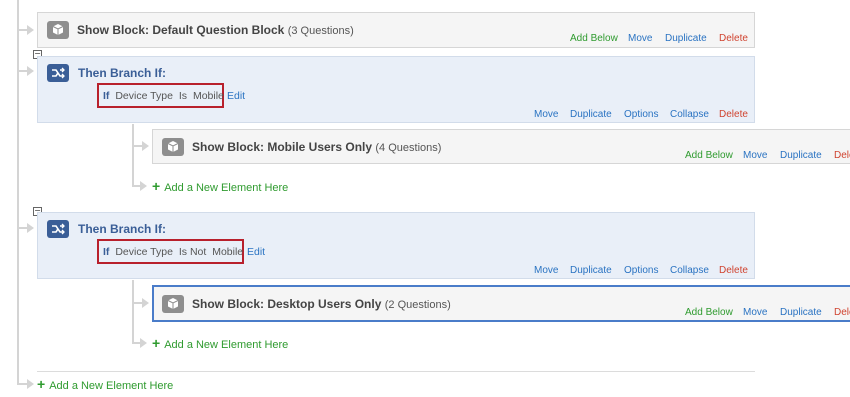 This screenshot has height=397, width=850. I want to click on flow-line-main, so click(18, 191).